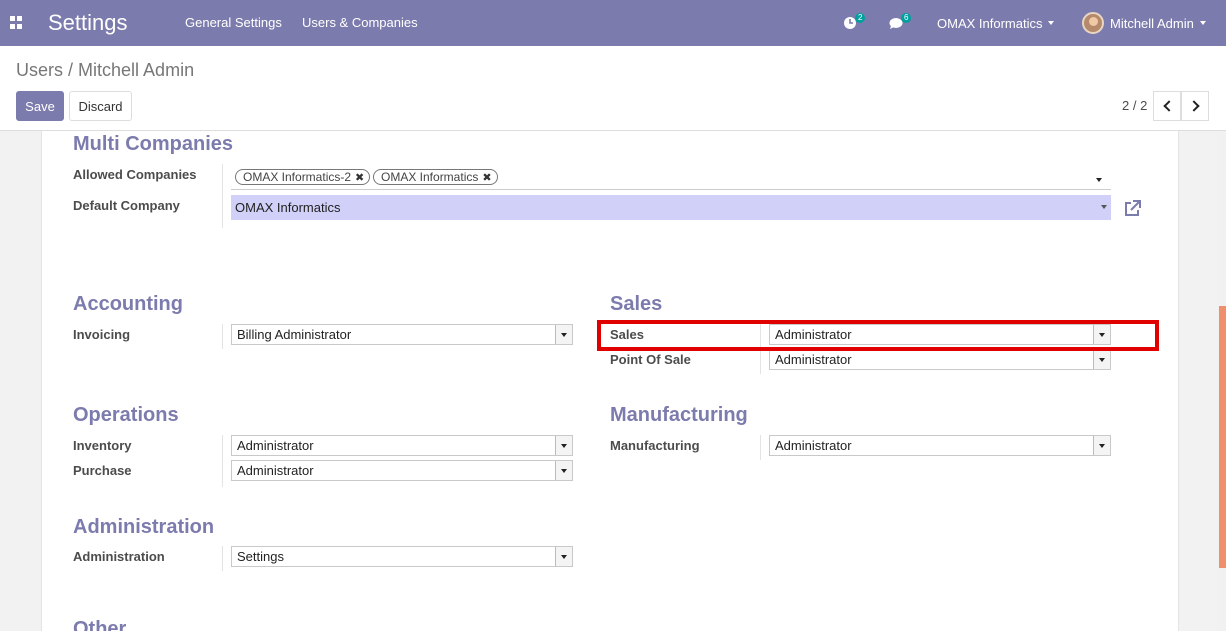 Image resolution: width=1226 pixels, height=631 pixels. I want to click on breadcrumb: Users / Mitchell Admin, so click(105, 70).